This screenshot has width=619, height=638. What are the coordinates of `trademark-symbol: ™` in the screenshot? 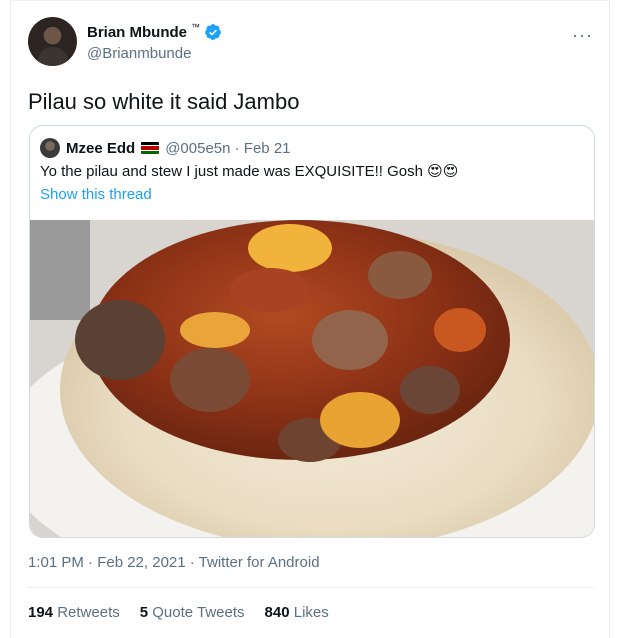 It's located at (195, 27).